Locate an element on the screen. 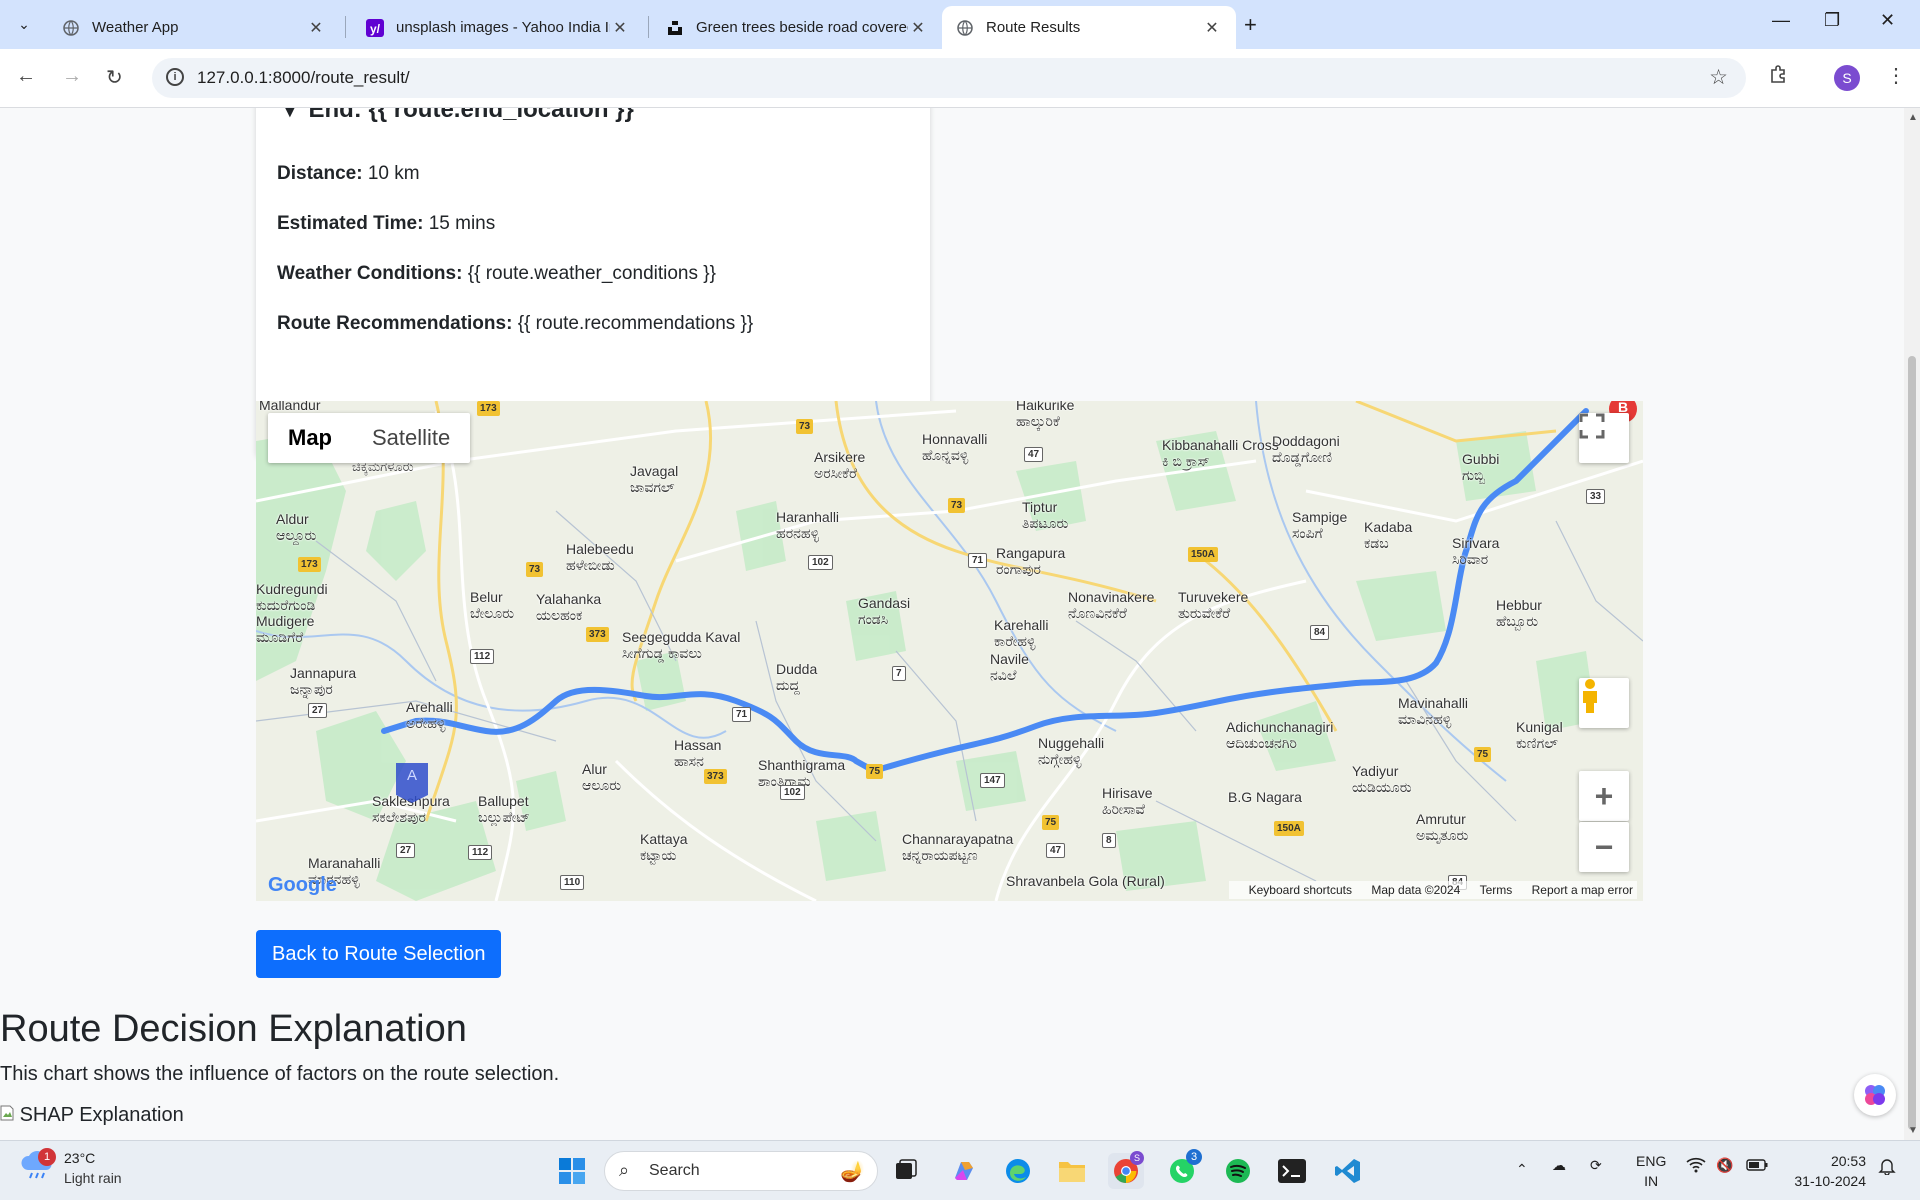 The width and height of the screenshot is (1920, 1200). yahoo-icon: y/ is located at coordinates (375, 27).